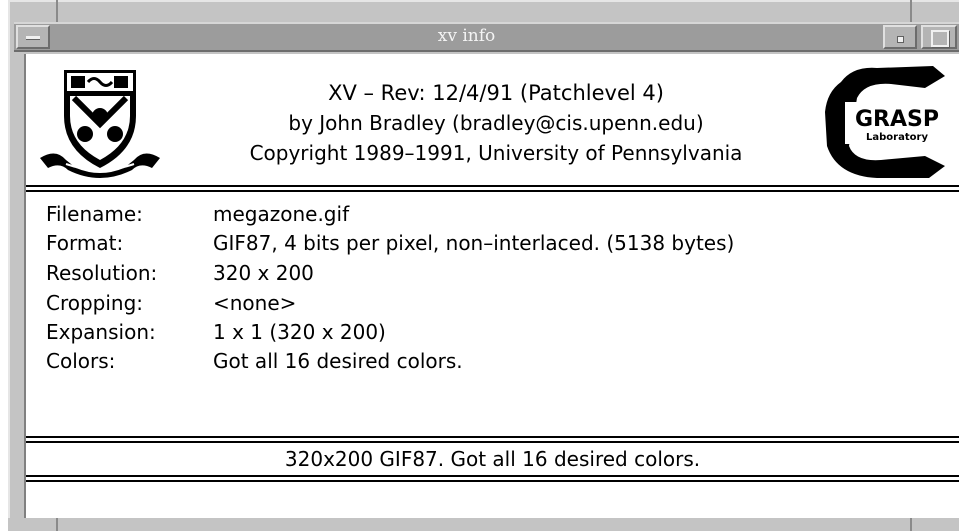 This screenshot has height=531, width=959. What do you see at coordinates (483, 524) in the screenshot?
I see `bottom-frame-edge` at bounding box center [483, 524].